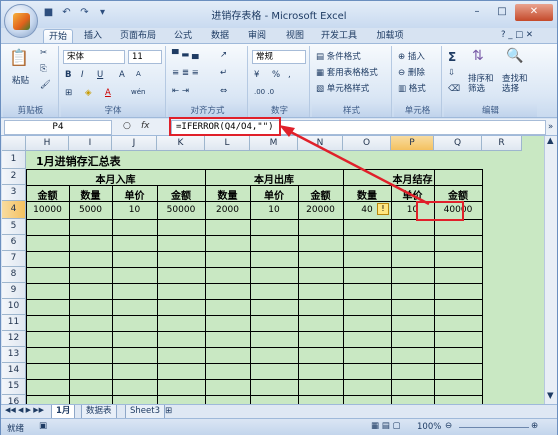 Image resolution: width=558 pixels, height=436 pixels. What do you see at coordinates (185, 55) in the screenshot?
I see `align-top-icon: ▀ ▬ ▄` at bounding box center [185, 55].